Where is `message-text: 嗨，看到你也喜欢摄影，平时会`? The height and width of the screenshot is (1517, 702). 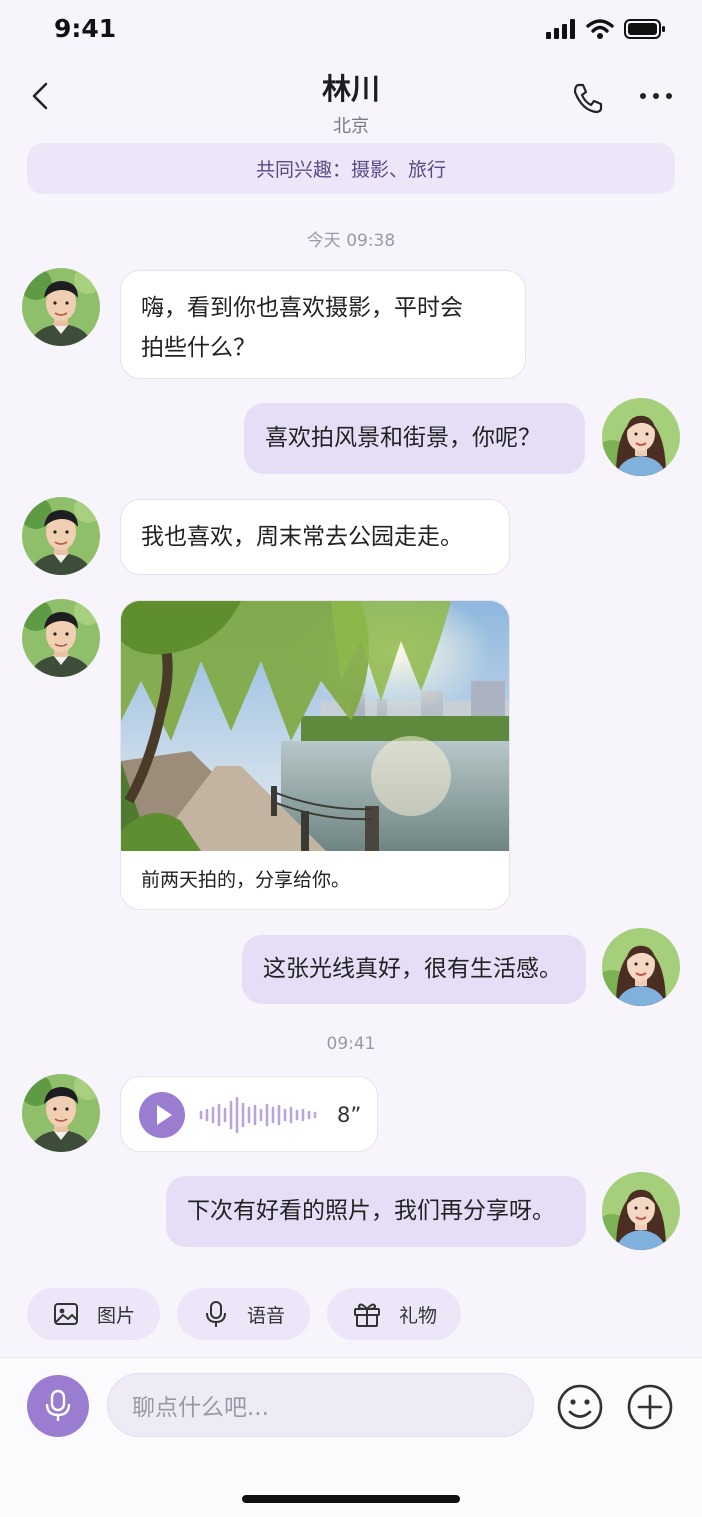
message-text: 嗨，看到你也喜欢摄影，平时会 is located at coordinates (302, 308).